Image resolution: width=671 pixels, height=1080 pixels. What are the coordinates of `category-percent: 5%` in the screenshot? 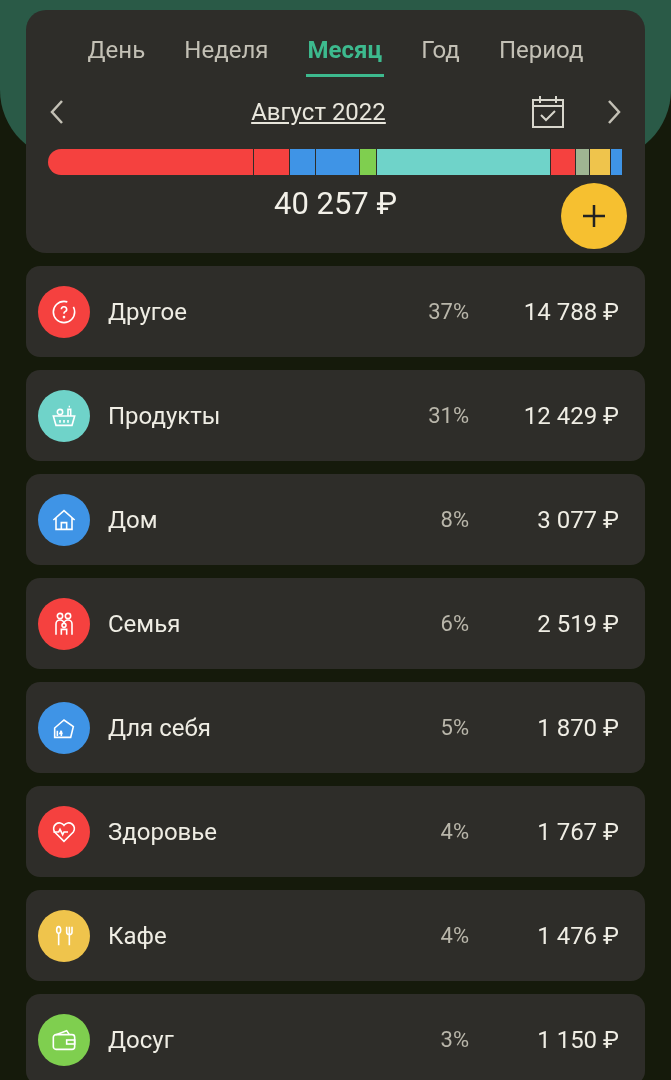 It's located at (454, 727).